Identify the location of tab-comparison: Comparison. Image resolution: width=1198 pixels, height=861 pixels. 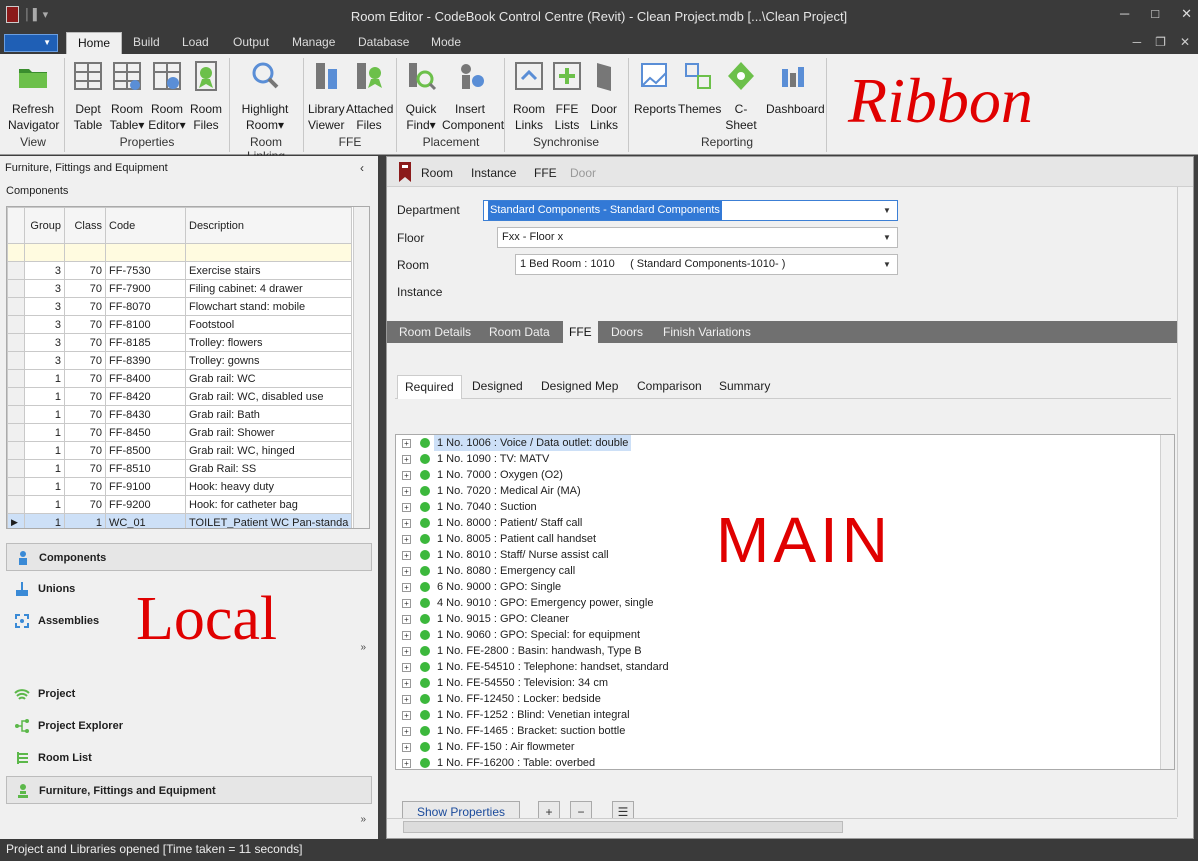
(669, 386).